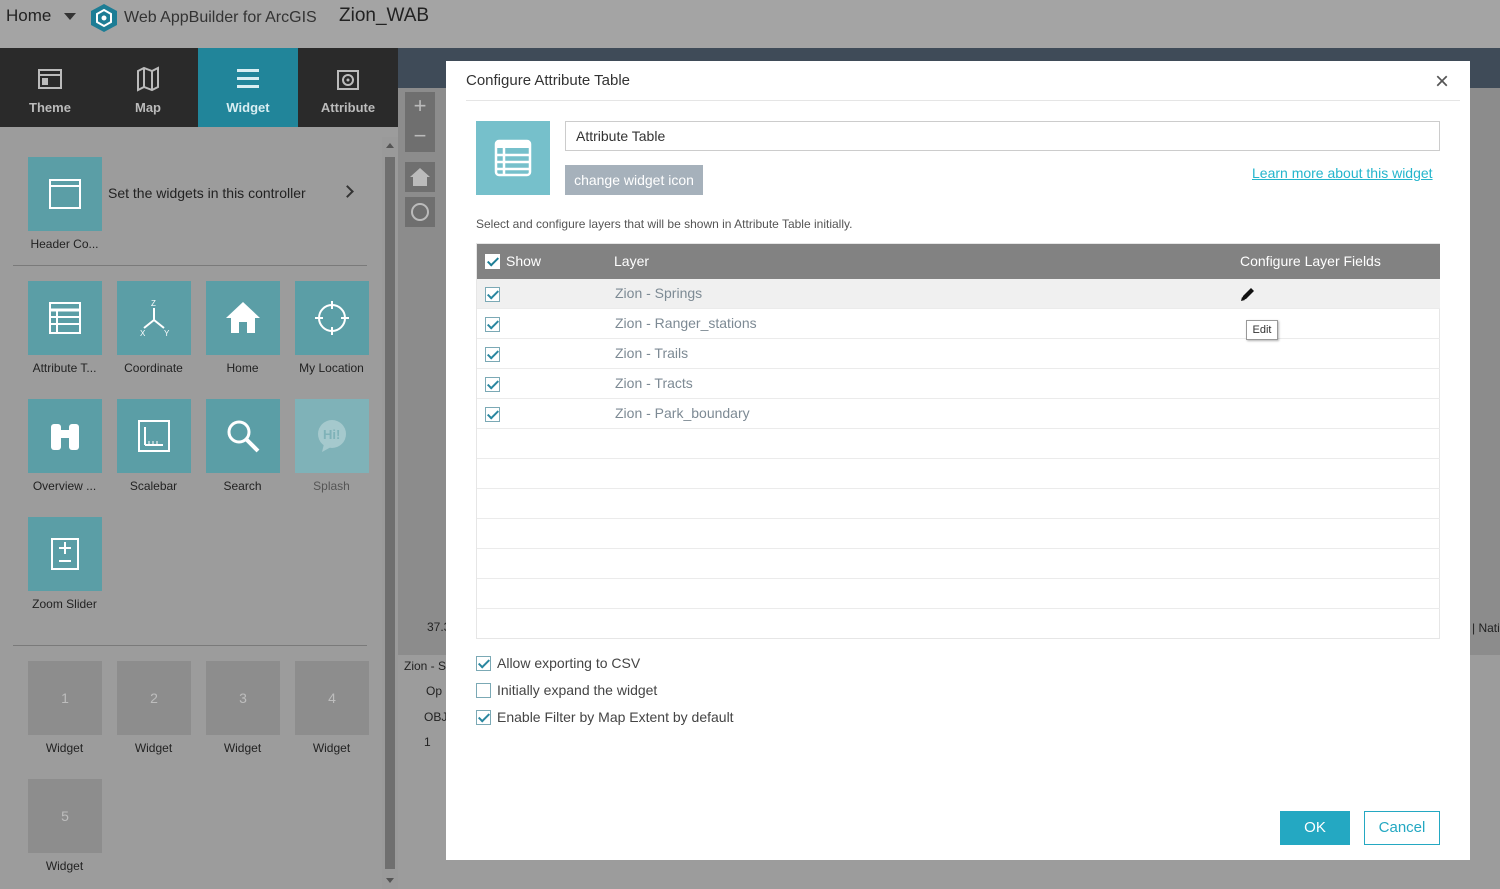 The width and height of the screenshot is (1500, 889). Describe the element at coordinates (436, 717) in the screenshot. I see `column-header: OBJ` at that location.